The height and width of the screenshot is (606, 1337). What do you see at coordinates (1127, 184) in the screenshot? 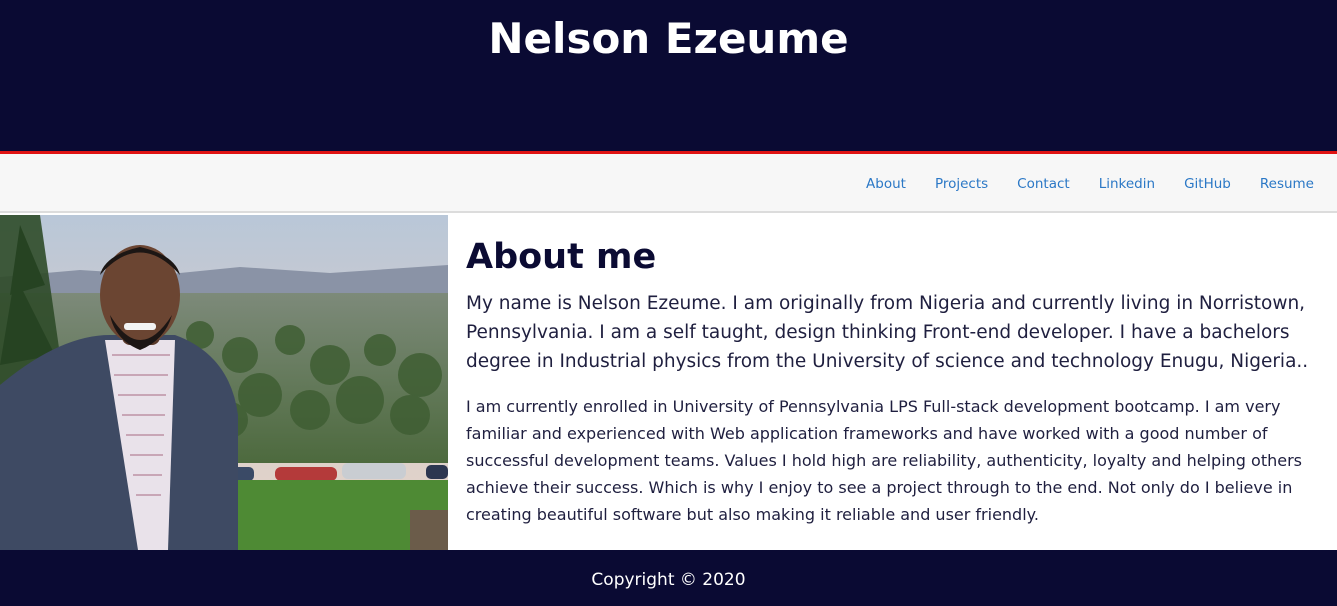
I see `nav-link-linkedin: Linkedin` at bounding box center [1127, 184].